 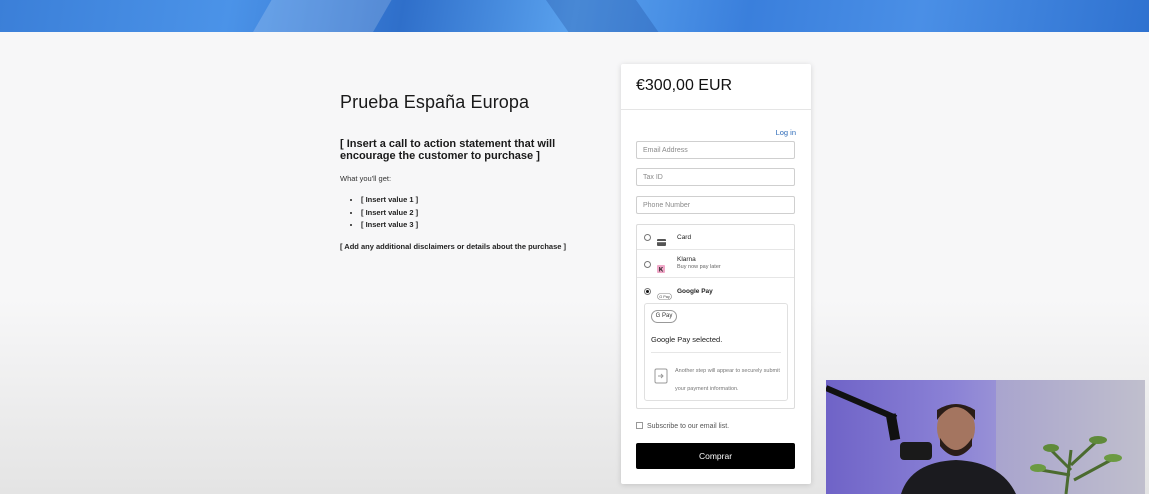 What do you see at coordinates (715, 237) in the screenshot?
I see `payment-option-card: Card` at bounding box center [715, 237].